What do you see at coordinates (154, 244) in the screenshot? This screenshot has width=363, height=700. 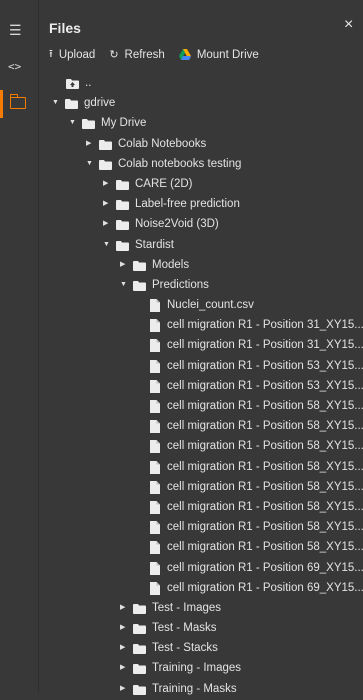 I see `tree-folder-label: Stardist` at bounding box center [154, 244].